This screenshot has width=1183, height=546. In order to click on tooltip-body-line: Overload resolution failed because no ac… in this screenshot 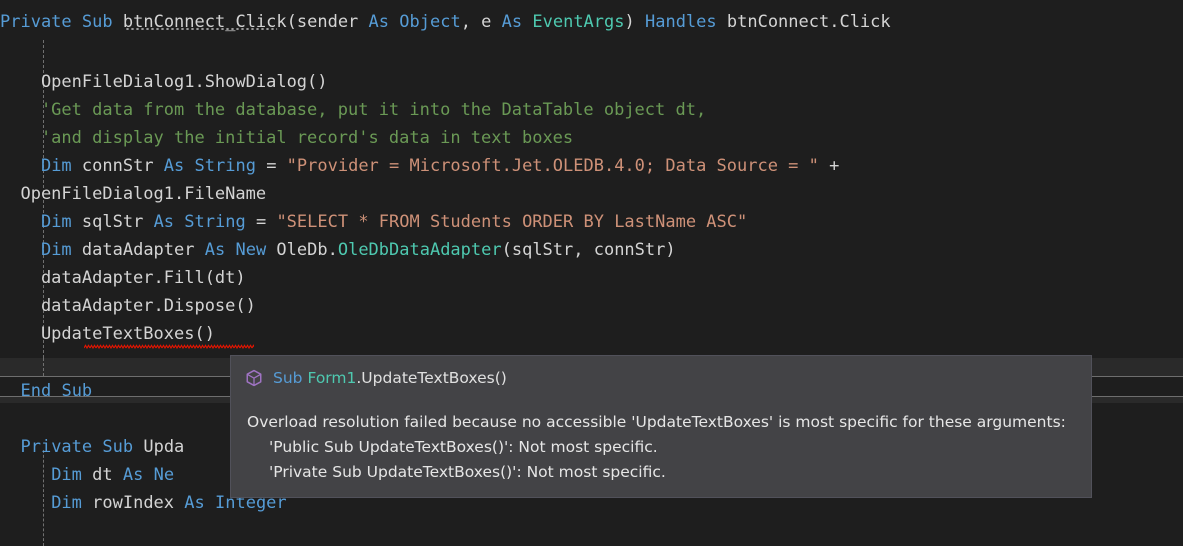, I will do `click(656, 422)`.